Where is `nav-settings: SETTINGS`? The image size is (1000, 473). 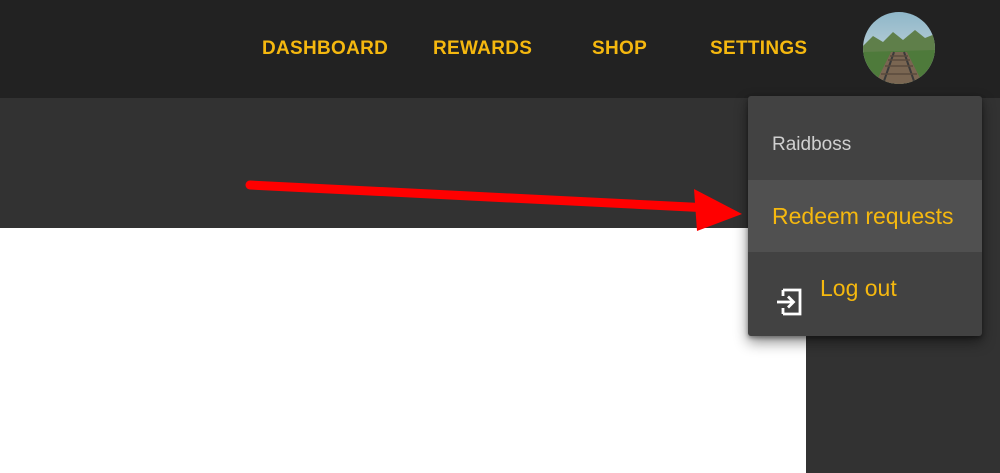
nav-settings: SETTINGS is located at coordinates (758, 49).